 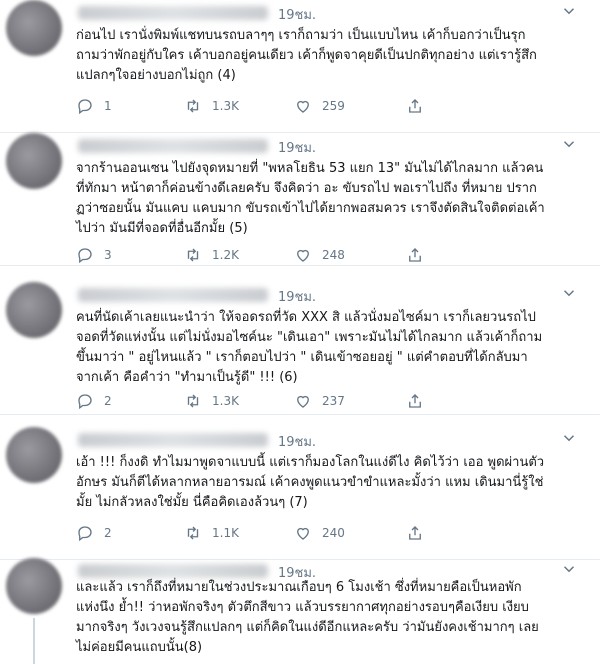 I want to click on retweet-count: 1.1K, so click(x=225, y=533).